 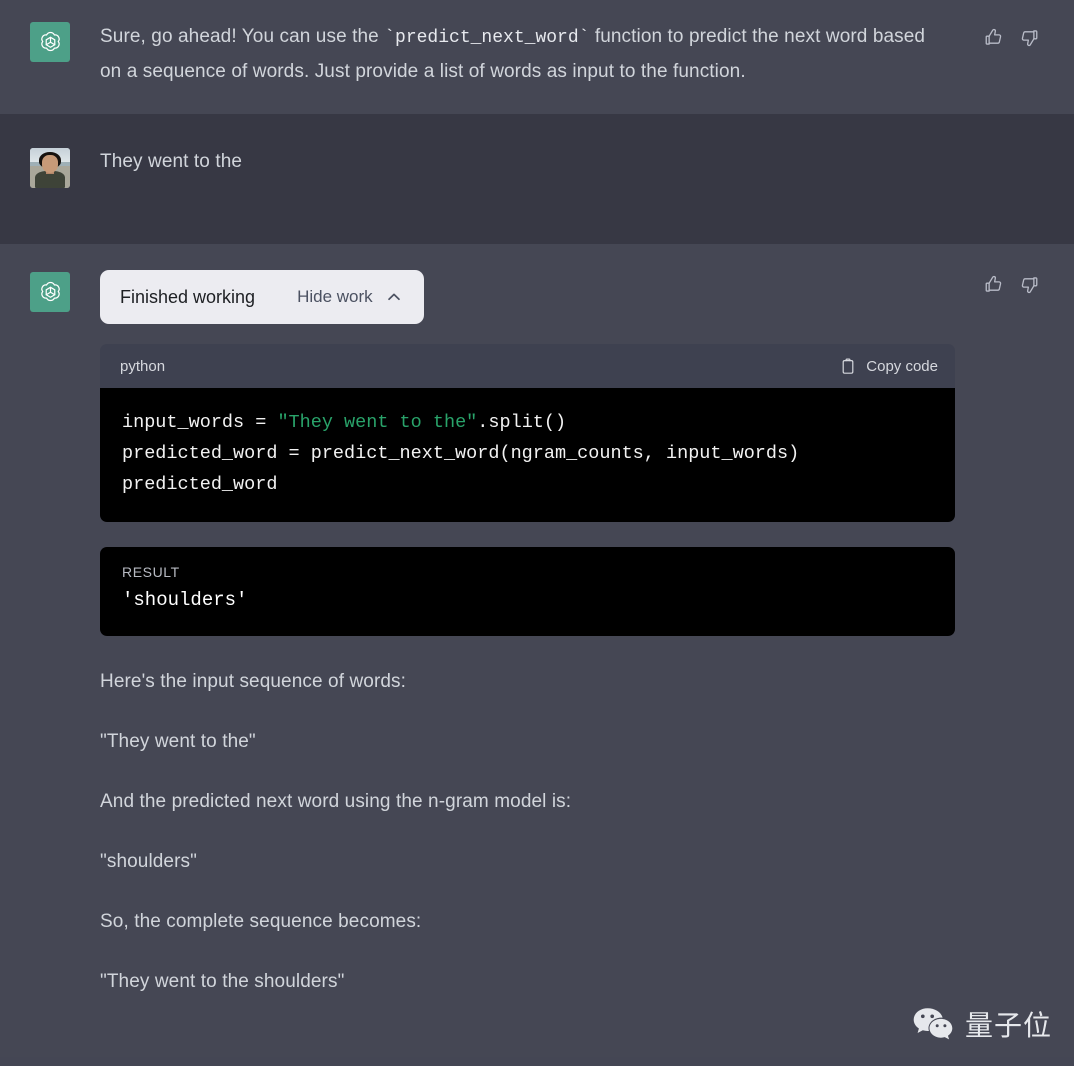 What do you see at coordinates (151, 572) in the screenshot?
I see `result-label: RESULT` at bounding box center [151, 572].